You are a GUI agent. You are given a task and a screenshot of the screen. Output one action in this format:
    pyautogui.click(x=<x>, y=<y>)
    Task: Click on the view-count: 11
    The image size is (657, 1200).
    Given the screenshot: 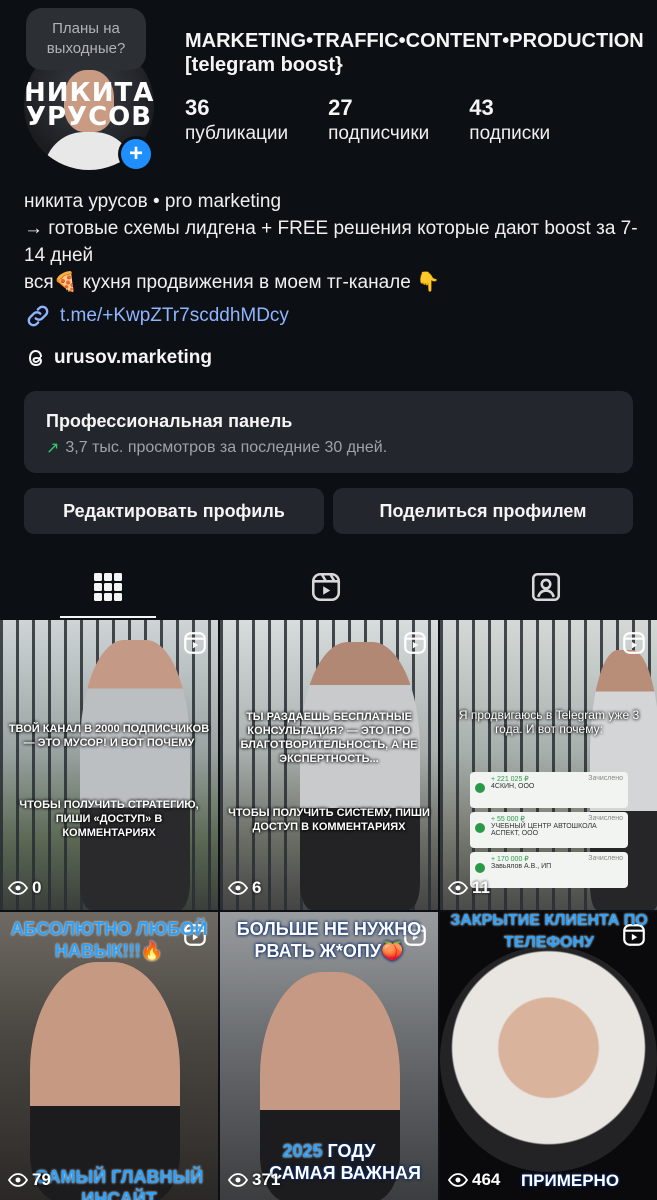 What is the action you would take?
    pyautogui.click(x=469, y=888)
    